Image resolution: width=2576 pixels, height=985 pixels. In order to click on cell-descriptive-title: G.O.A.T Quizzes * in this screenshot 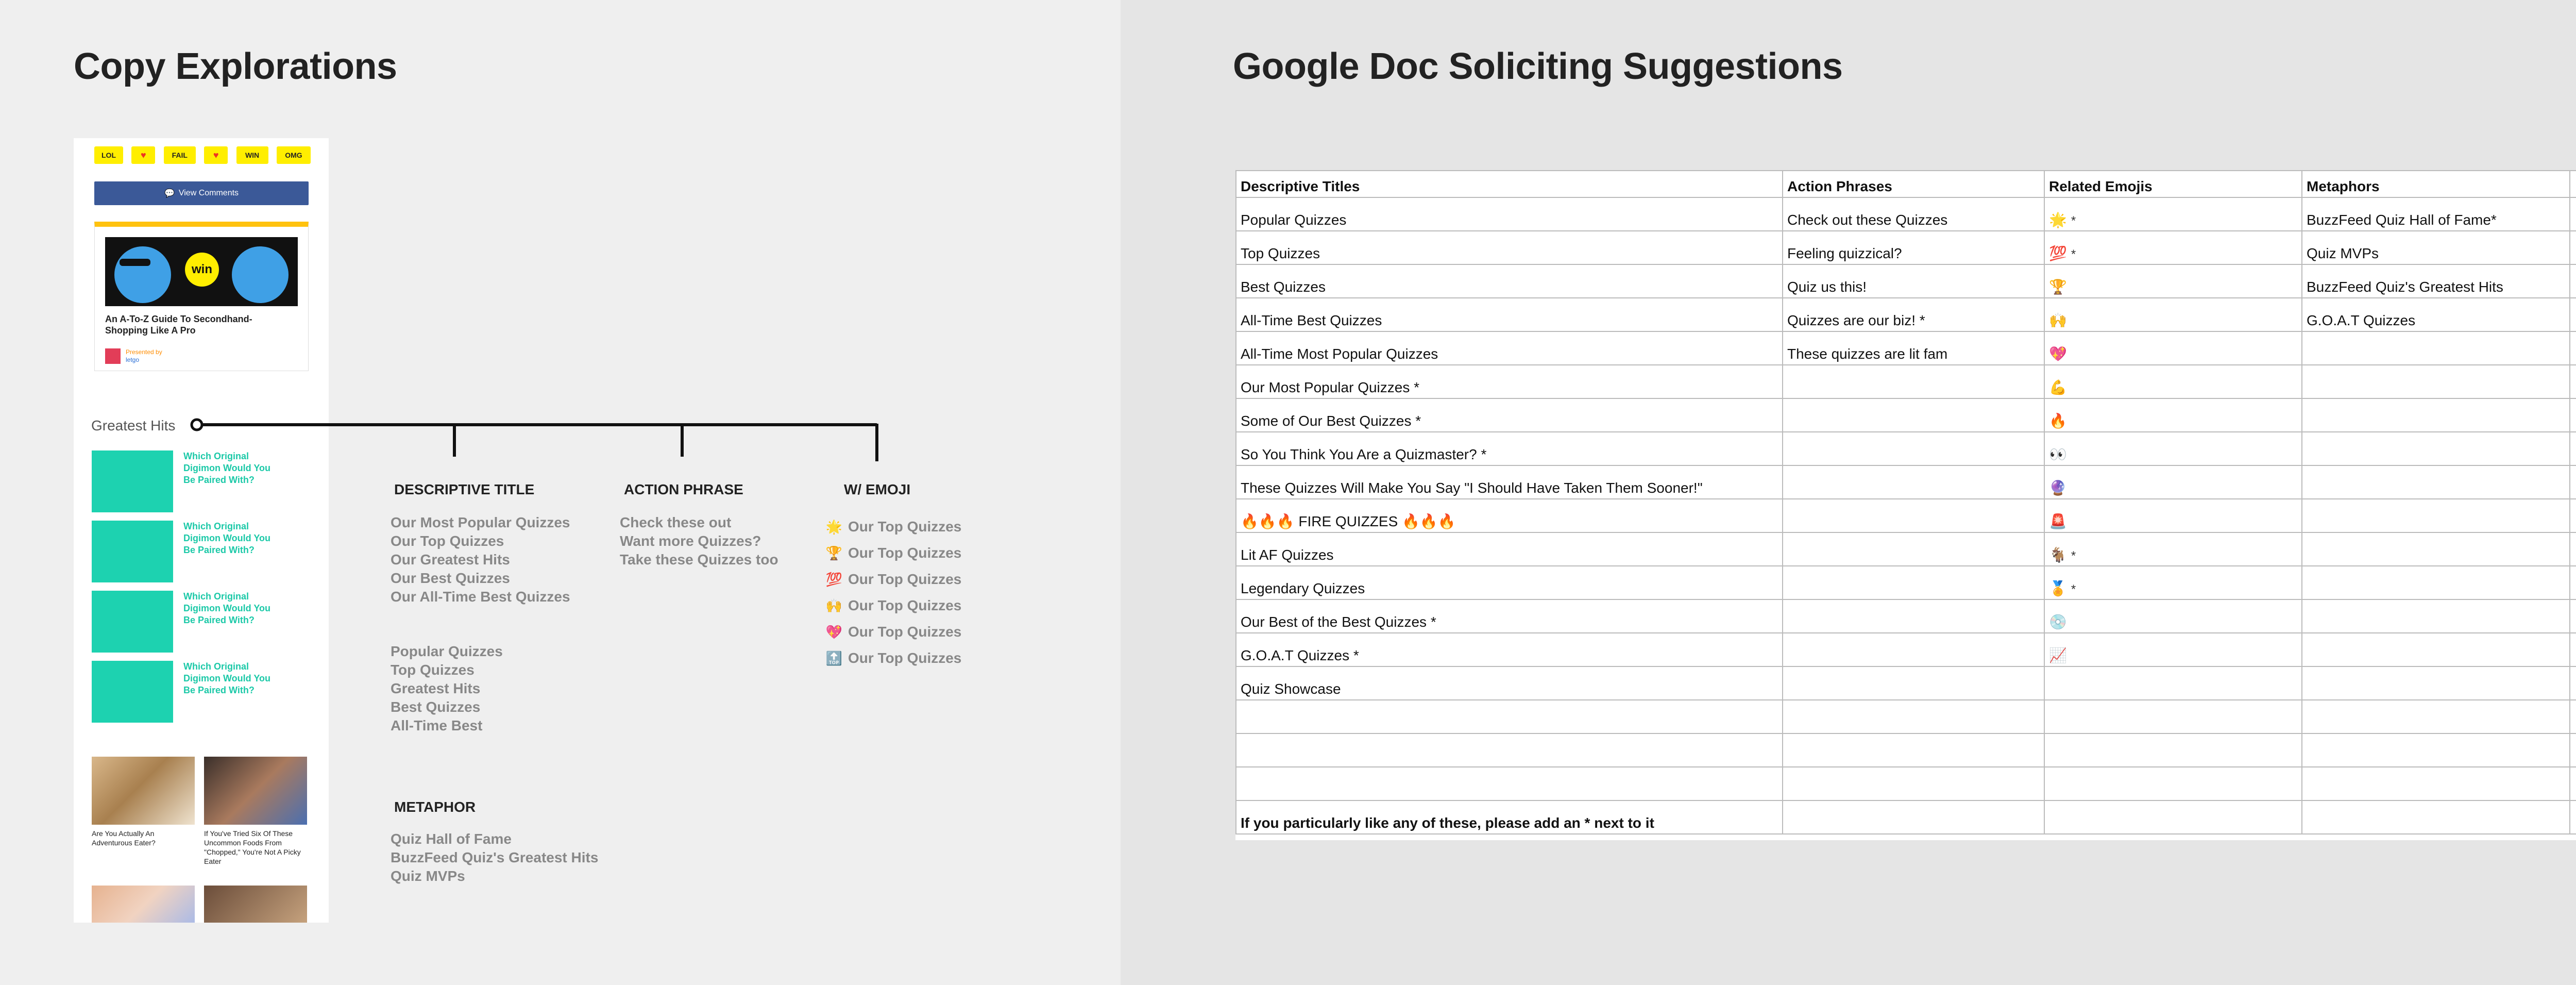, I will do `click(1509, 649)`.